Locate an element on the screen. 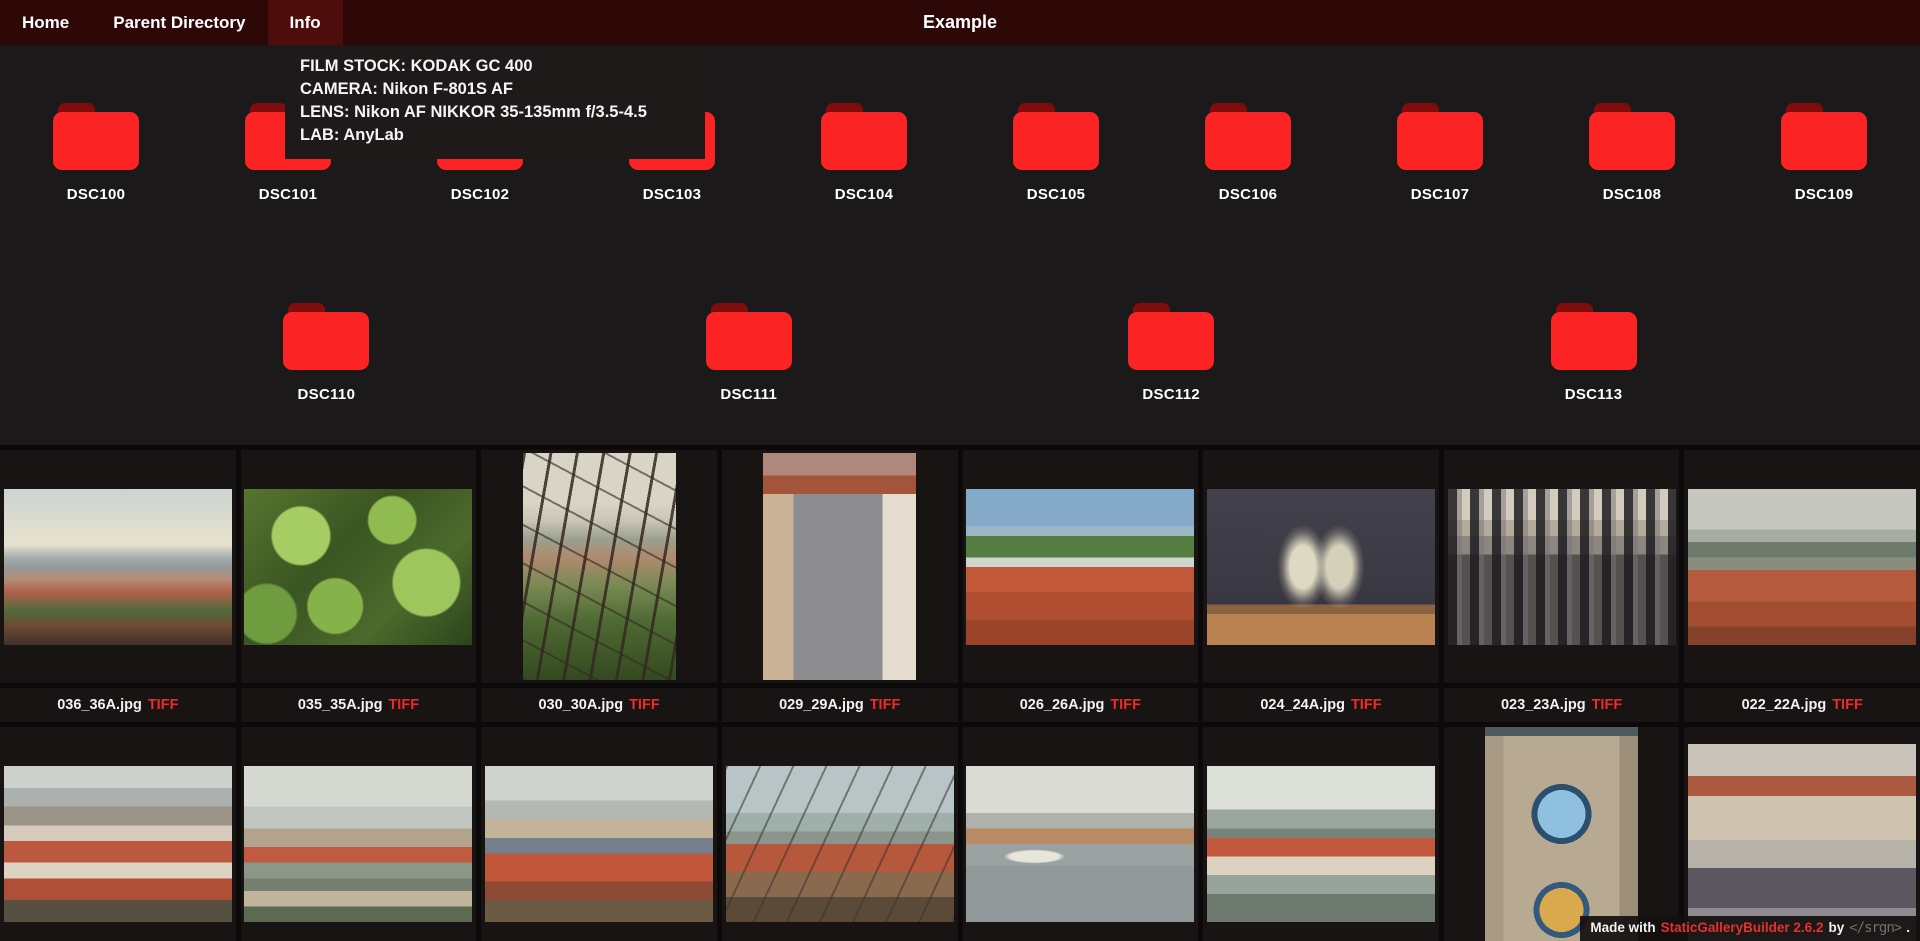 The width and height of the screenshot is (1920, 941). folder-name: DSC100 is located at coordinates (96, 194).